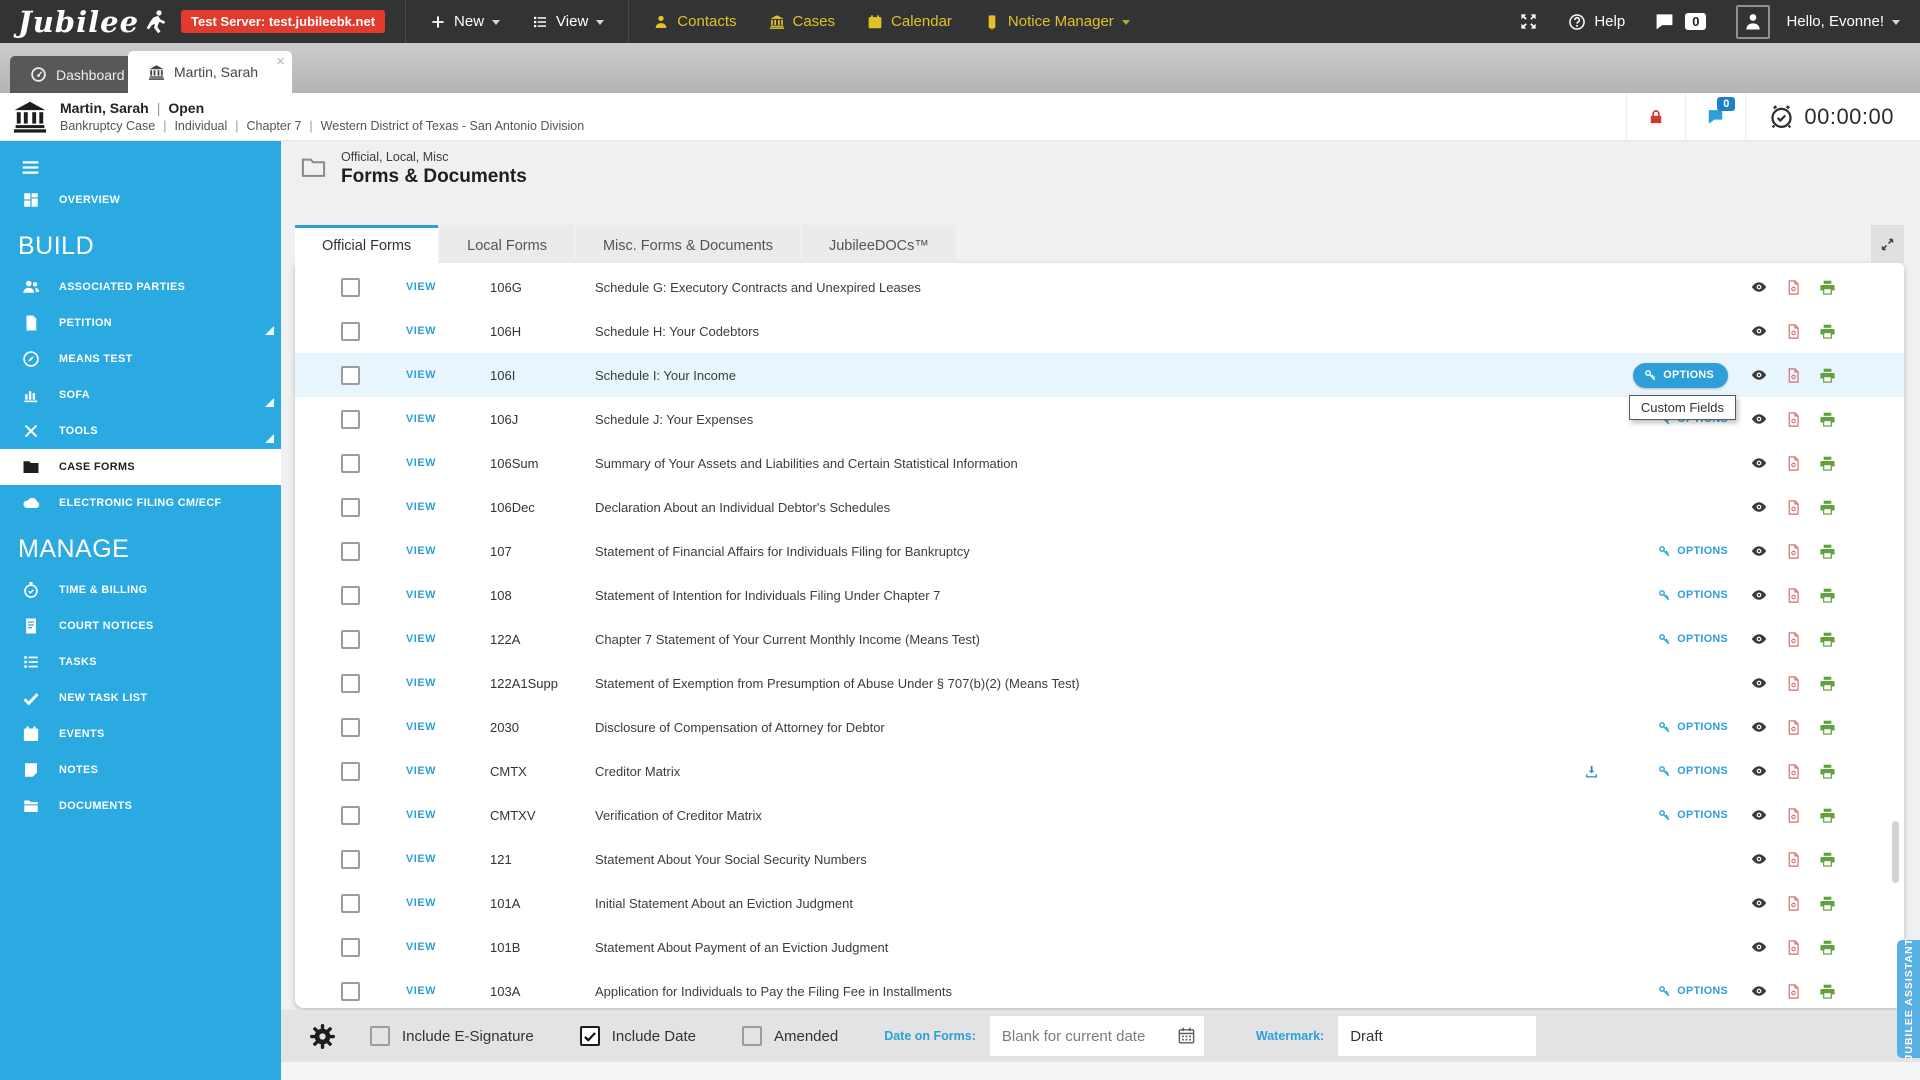 This screenshot has height=1080, width=1920. What do you see at coordinates (140, 590) in the screenshot?
I see `sidebar-item-time-billing: TIME & BILLING` at bounding box center [140, 590].